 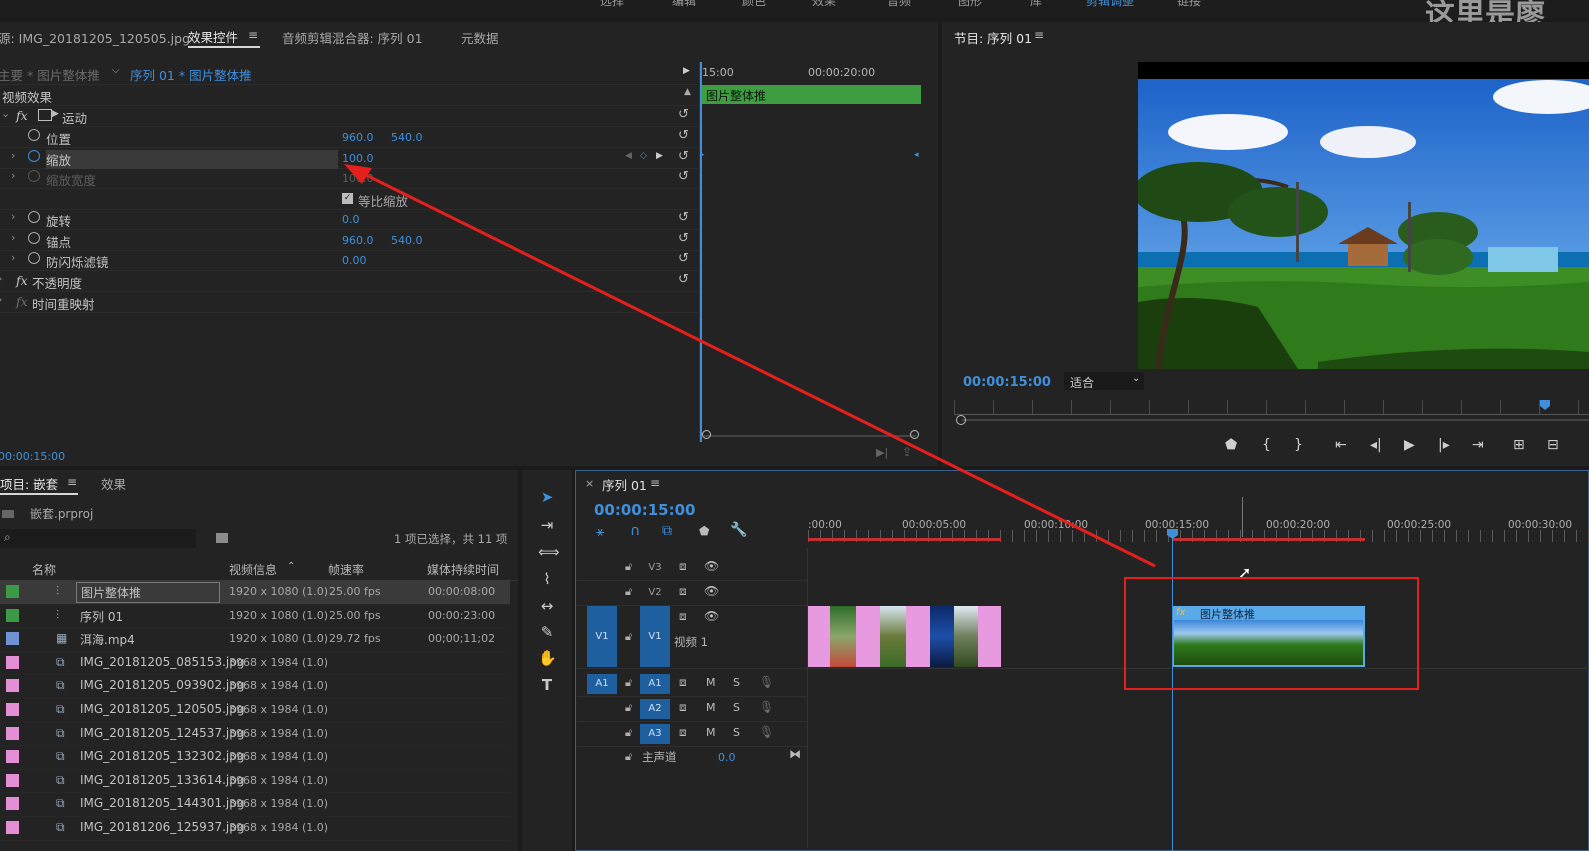 What do you see at coordinates (1271, 633) in the screenshot?
I see `annotation-highlight-box` at bounding box center [1271, 633].